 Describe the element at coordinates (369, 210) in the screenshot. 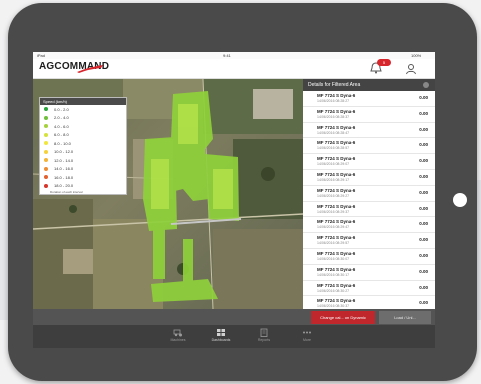

I see `detail-row: MF 7724 S Dyna-6 14/06/2016 08:29:37 0.00` at that location.